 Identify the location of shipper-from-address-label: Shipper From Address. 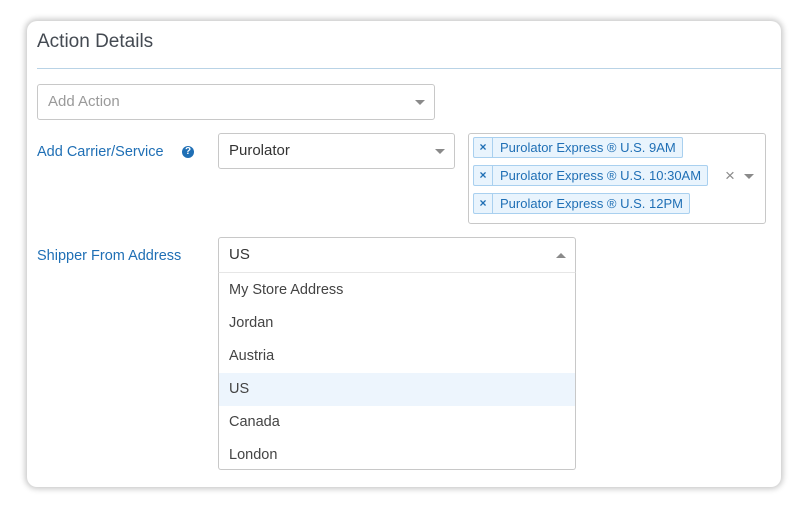
(109, 256).